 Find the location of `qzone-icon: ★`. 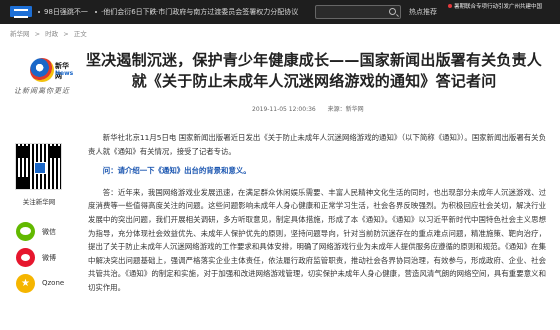

qzone-icon: ★ is located at coordinates (25, 283).